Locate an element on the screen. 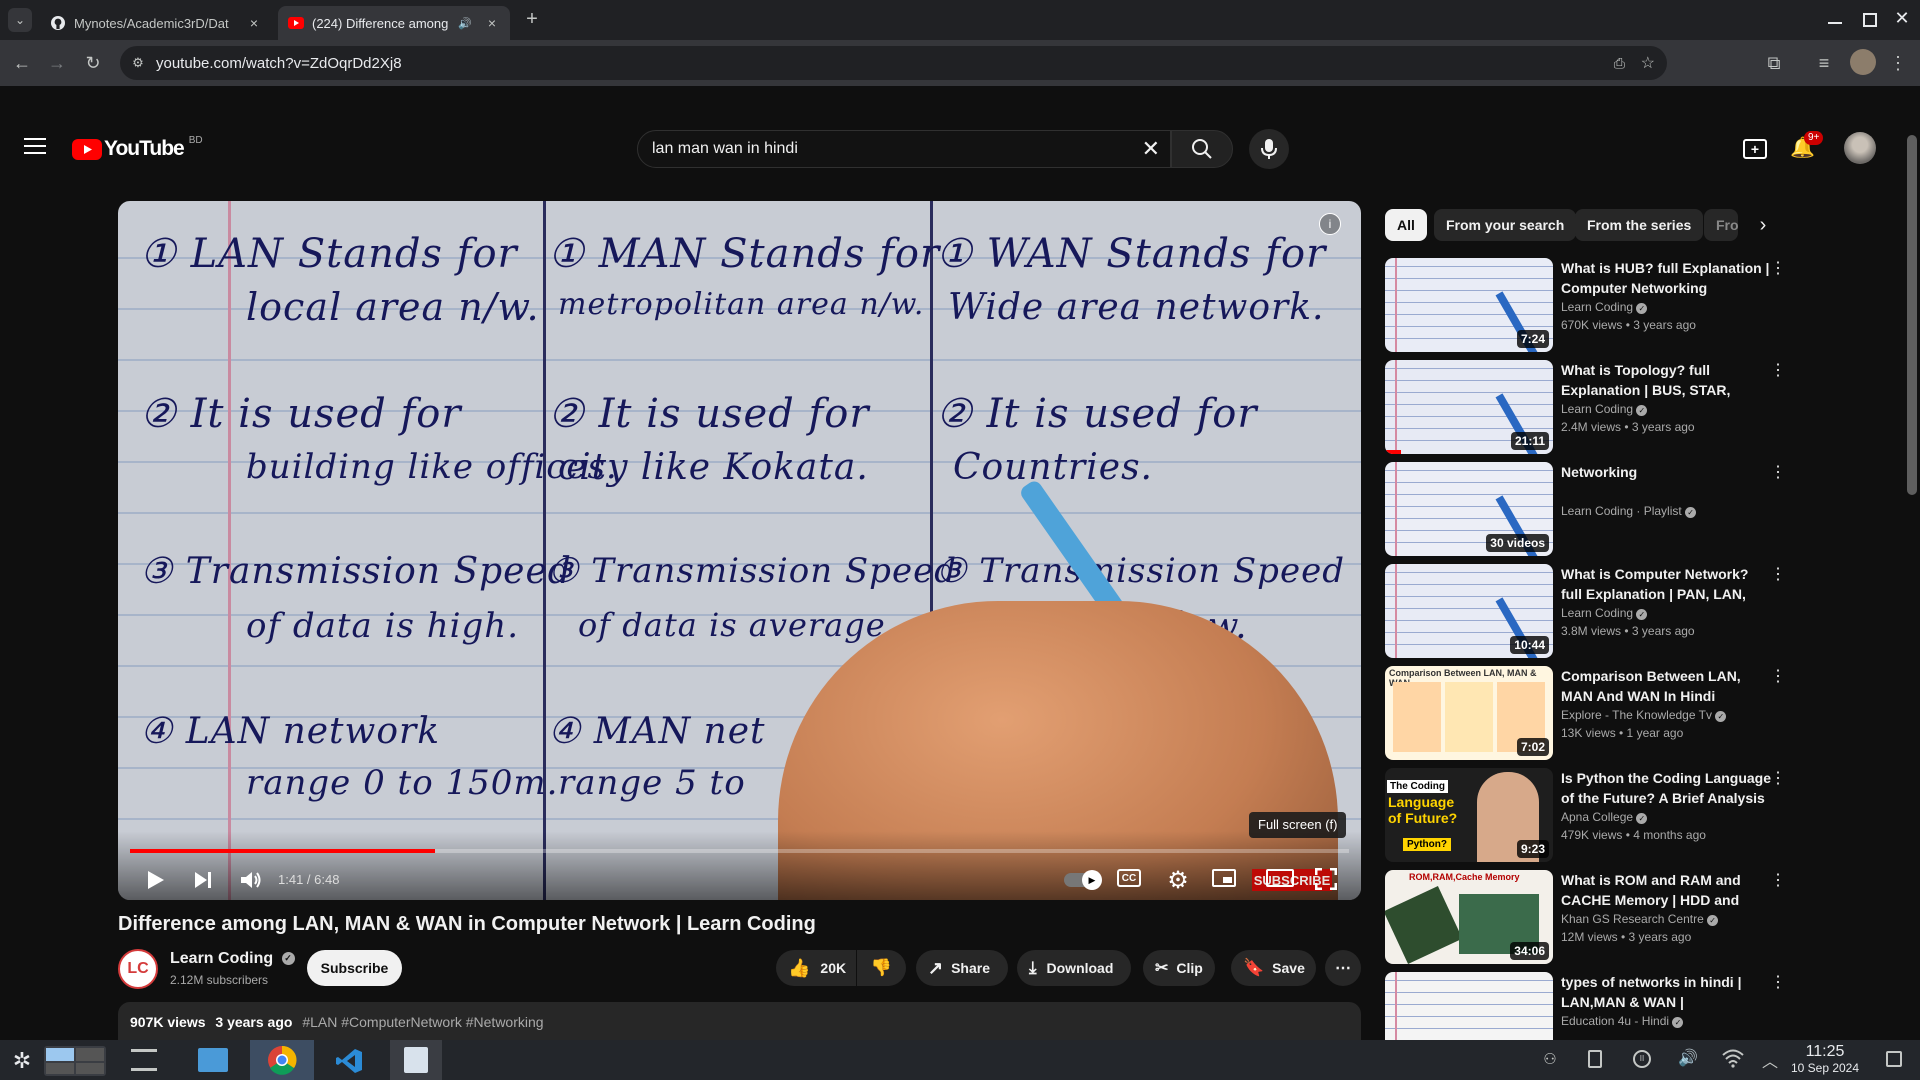  miniplayer-icon is located at coordinates (1224, 878).